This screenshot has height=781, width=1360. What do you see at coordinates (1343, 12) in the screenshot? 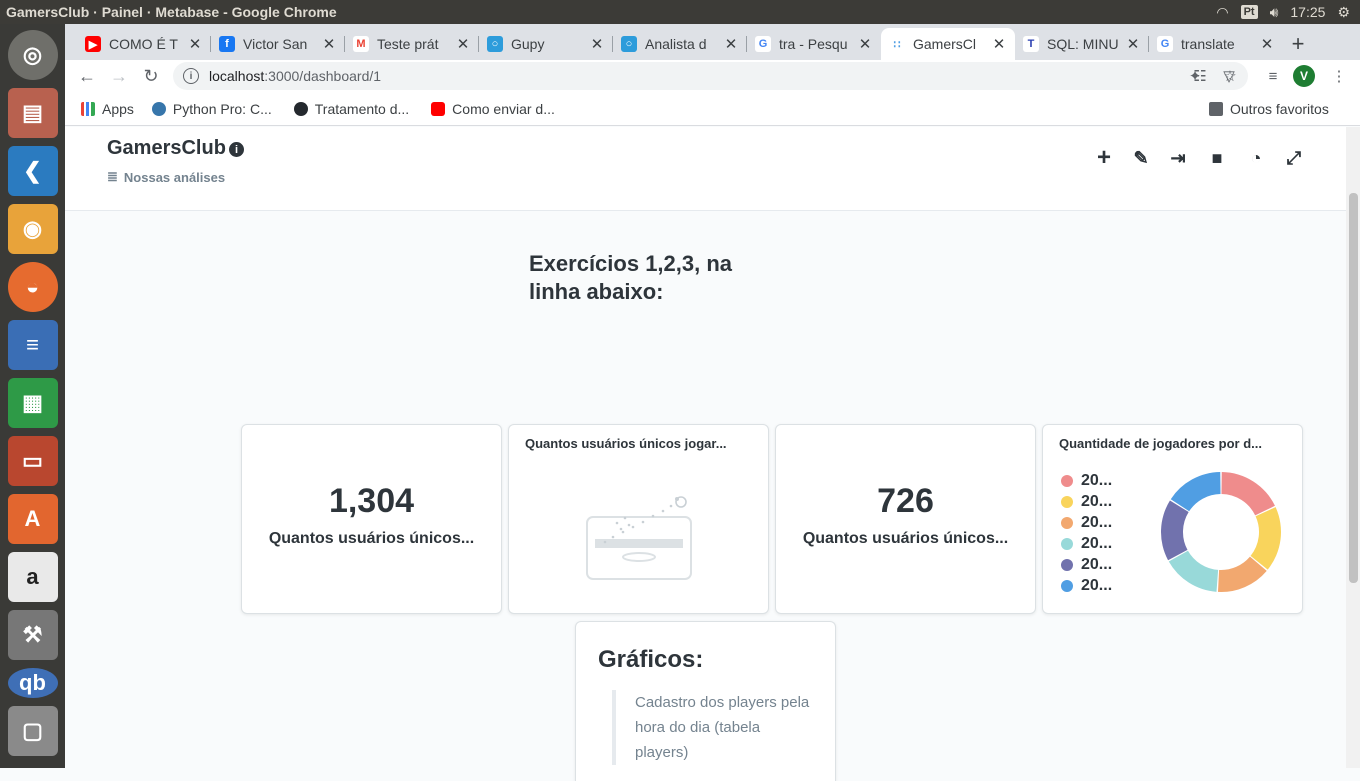
I see `settings-gear-icon: ⚙` at bounding box center [1343, 12].